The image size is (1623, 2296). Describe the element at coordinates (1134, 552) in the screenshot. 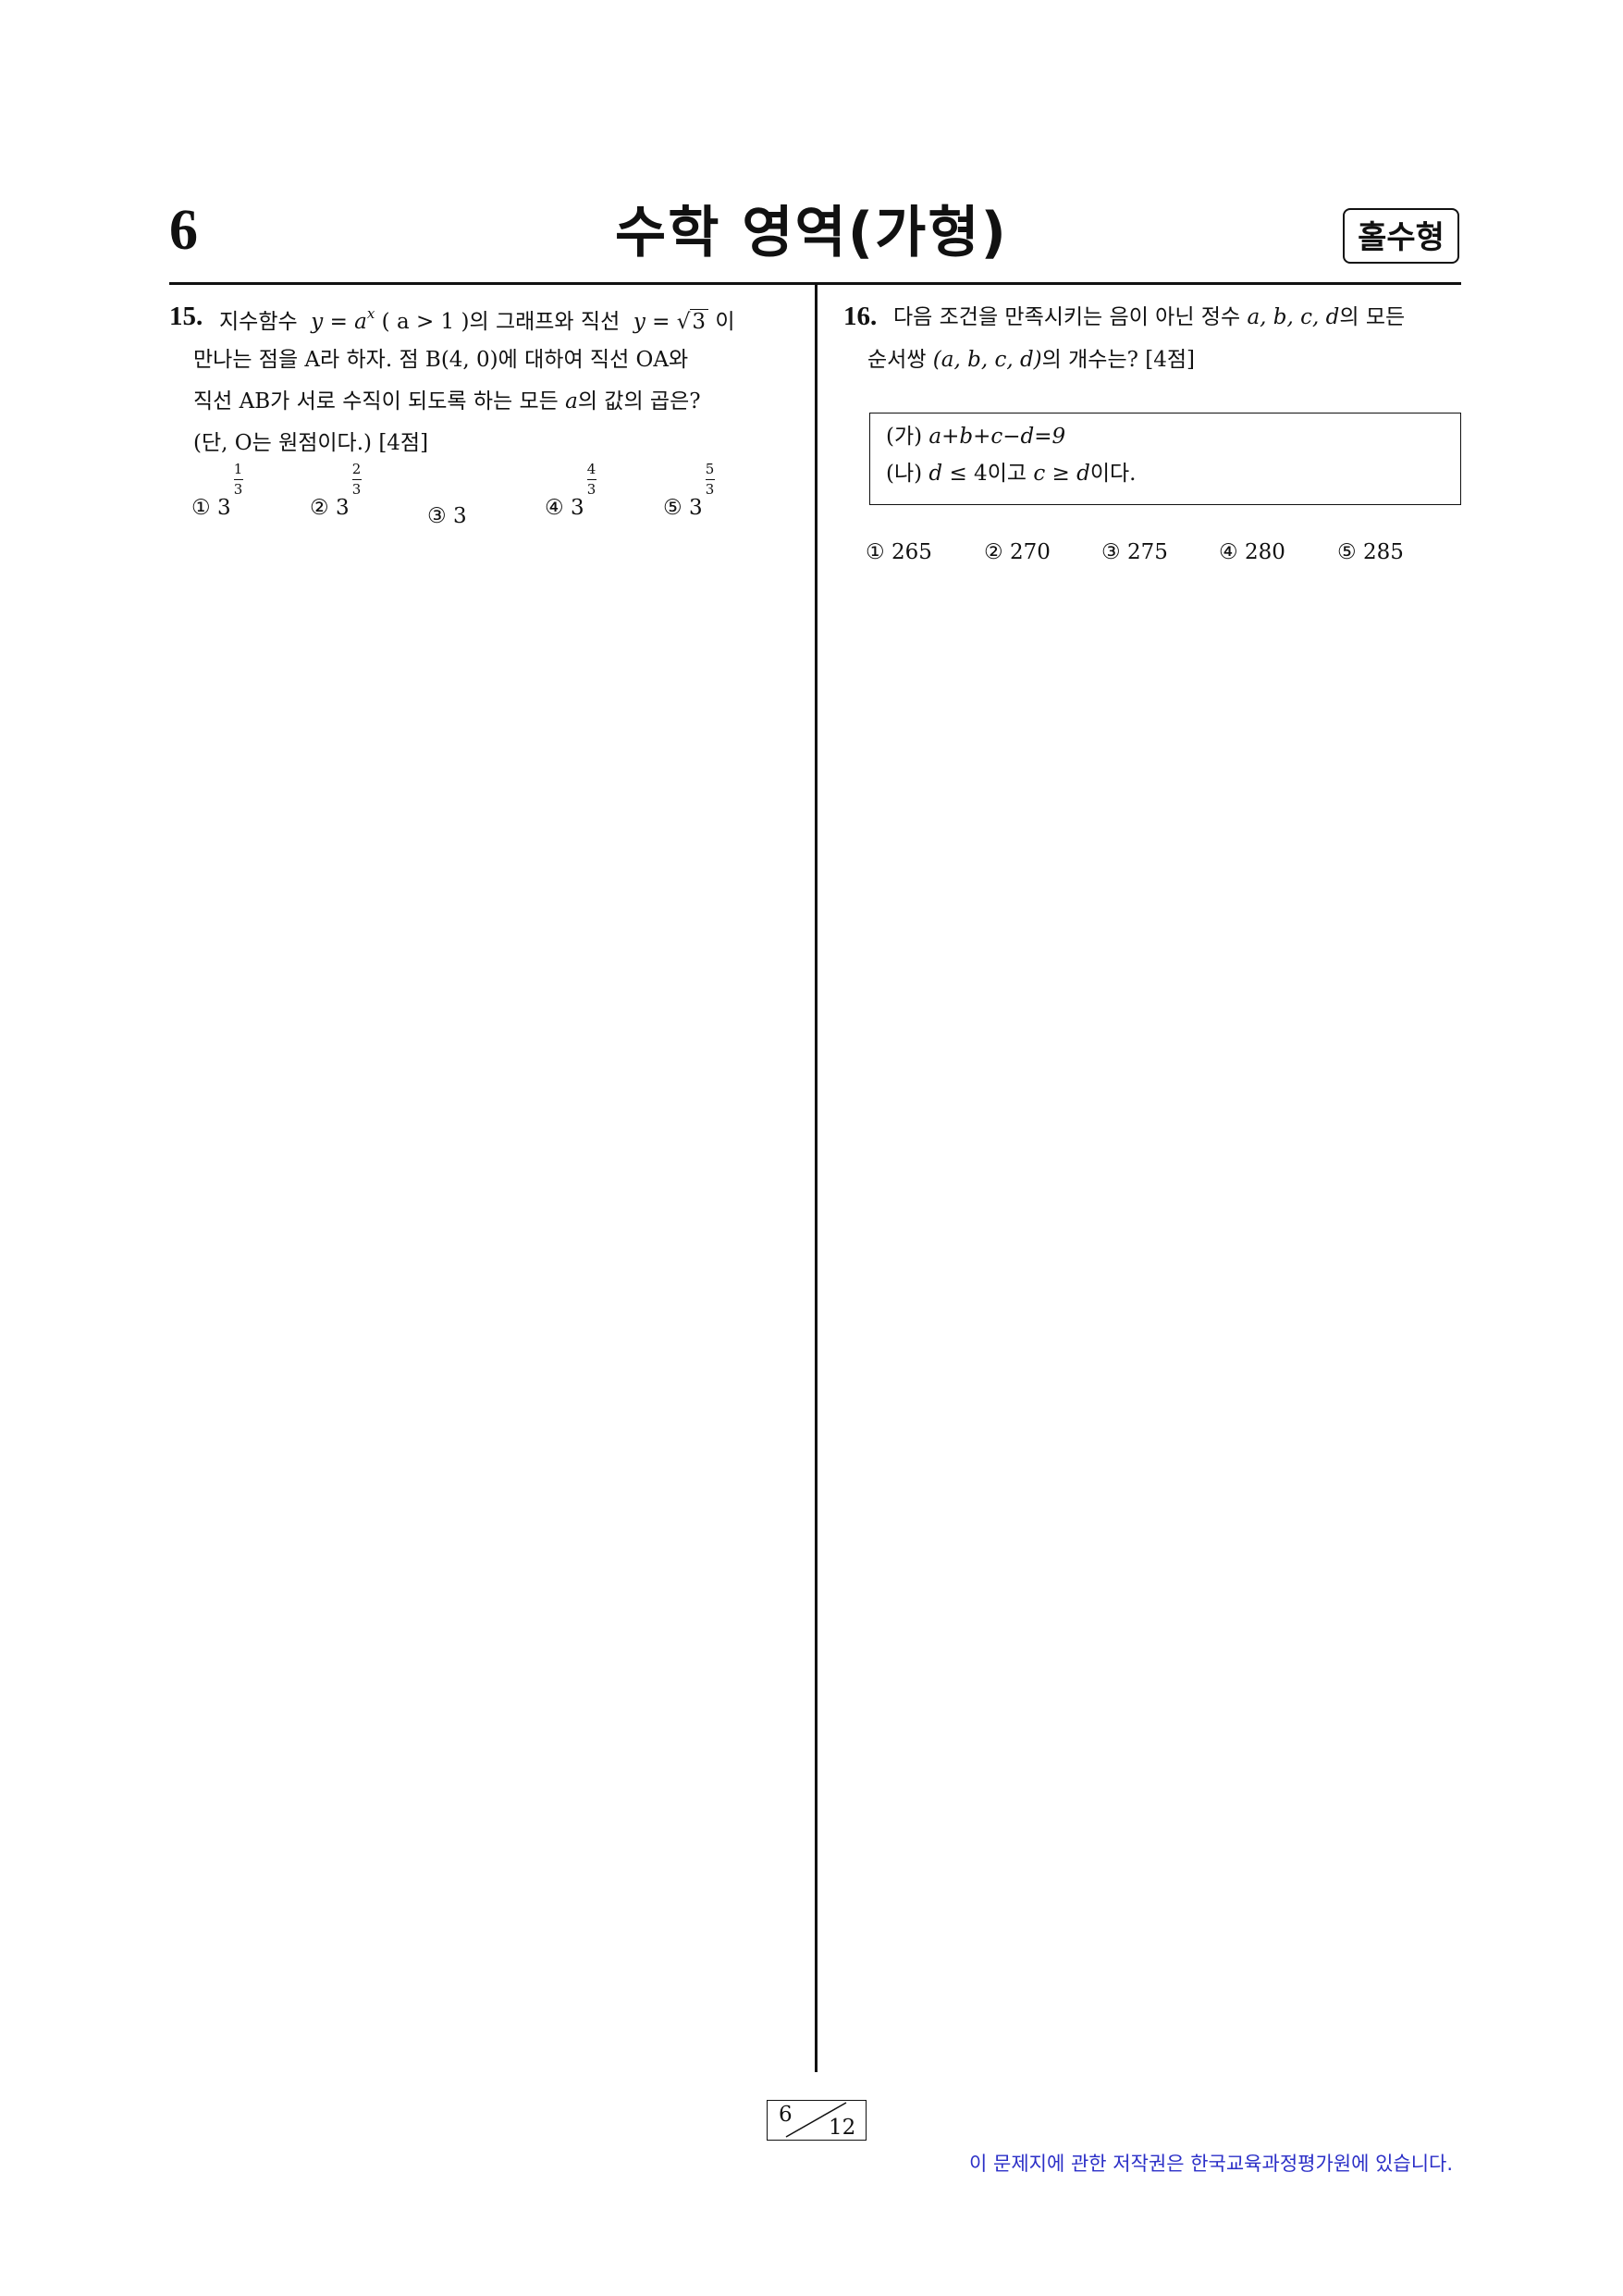

I see `choice-3: ③ 275` at that location.